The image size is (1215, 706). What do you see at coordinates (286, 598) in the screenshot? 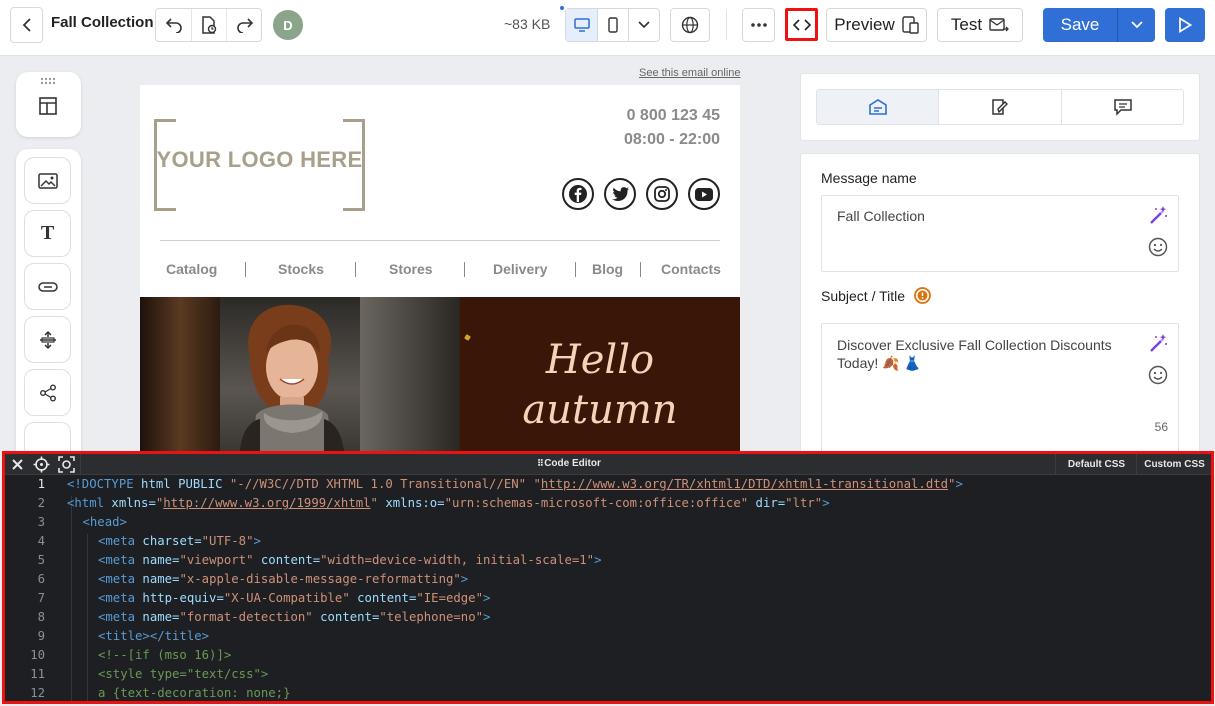
I see `code-token: "X-UA-Compatible"` at bounding box center [286, 598].